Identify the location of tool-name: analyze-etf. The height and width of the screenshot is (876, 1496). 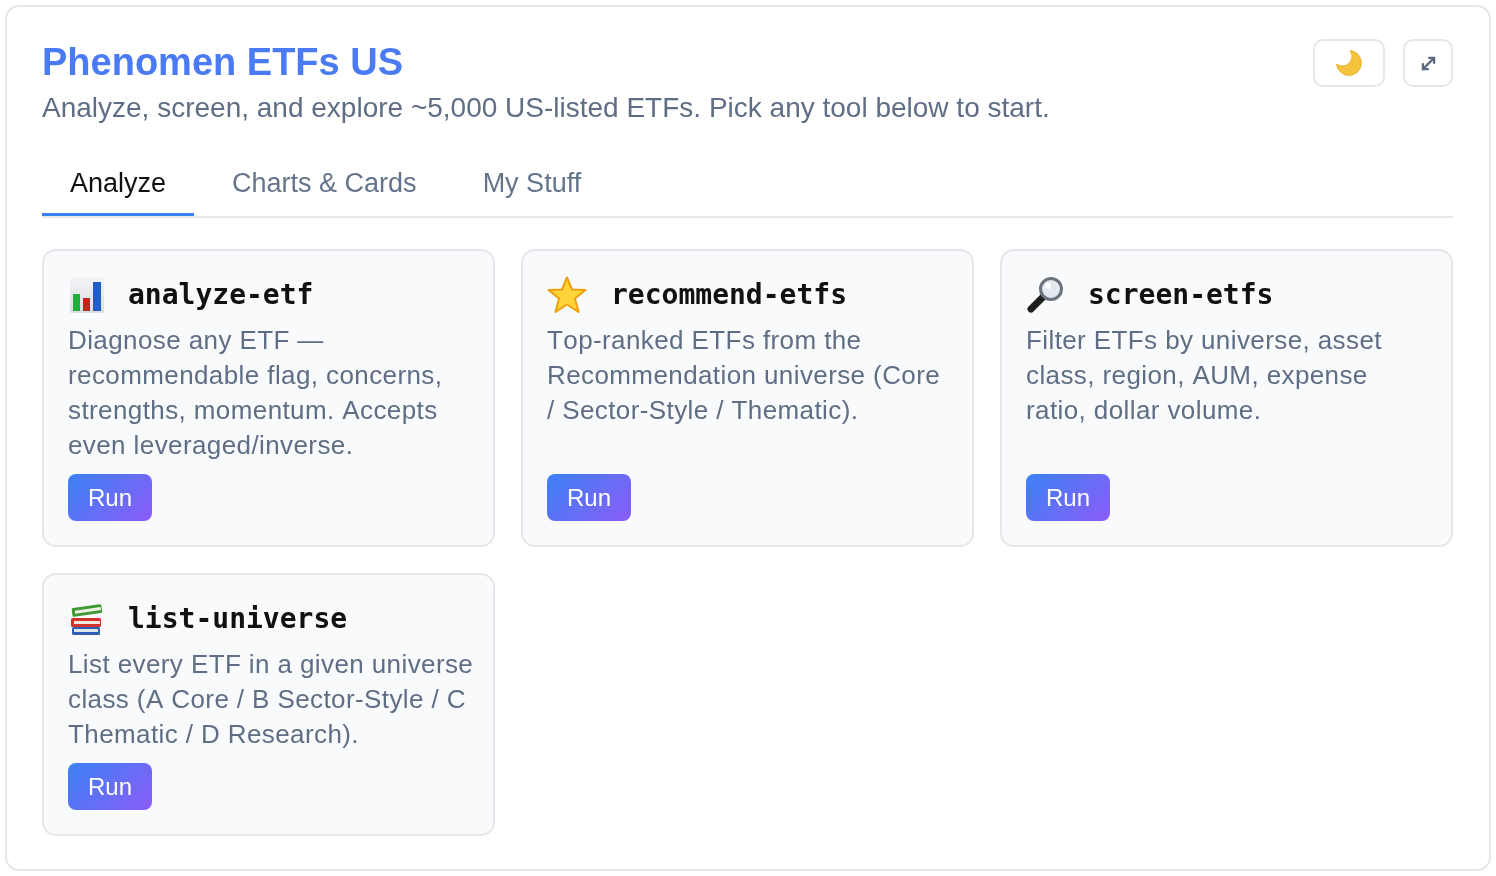
(221, 295).